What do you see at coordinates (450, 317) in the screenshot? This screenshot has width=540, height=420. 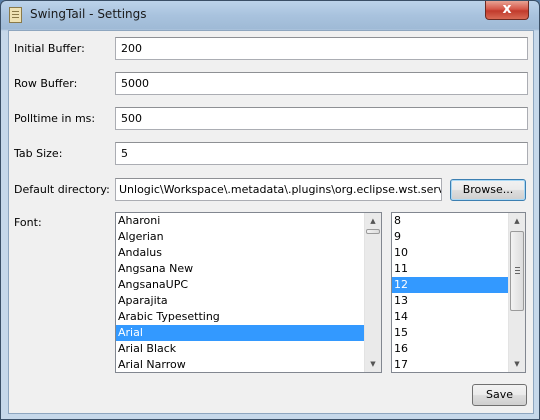 I see `size-item-14: 14` at bounding box center [450, 317].